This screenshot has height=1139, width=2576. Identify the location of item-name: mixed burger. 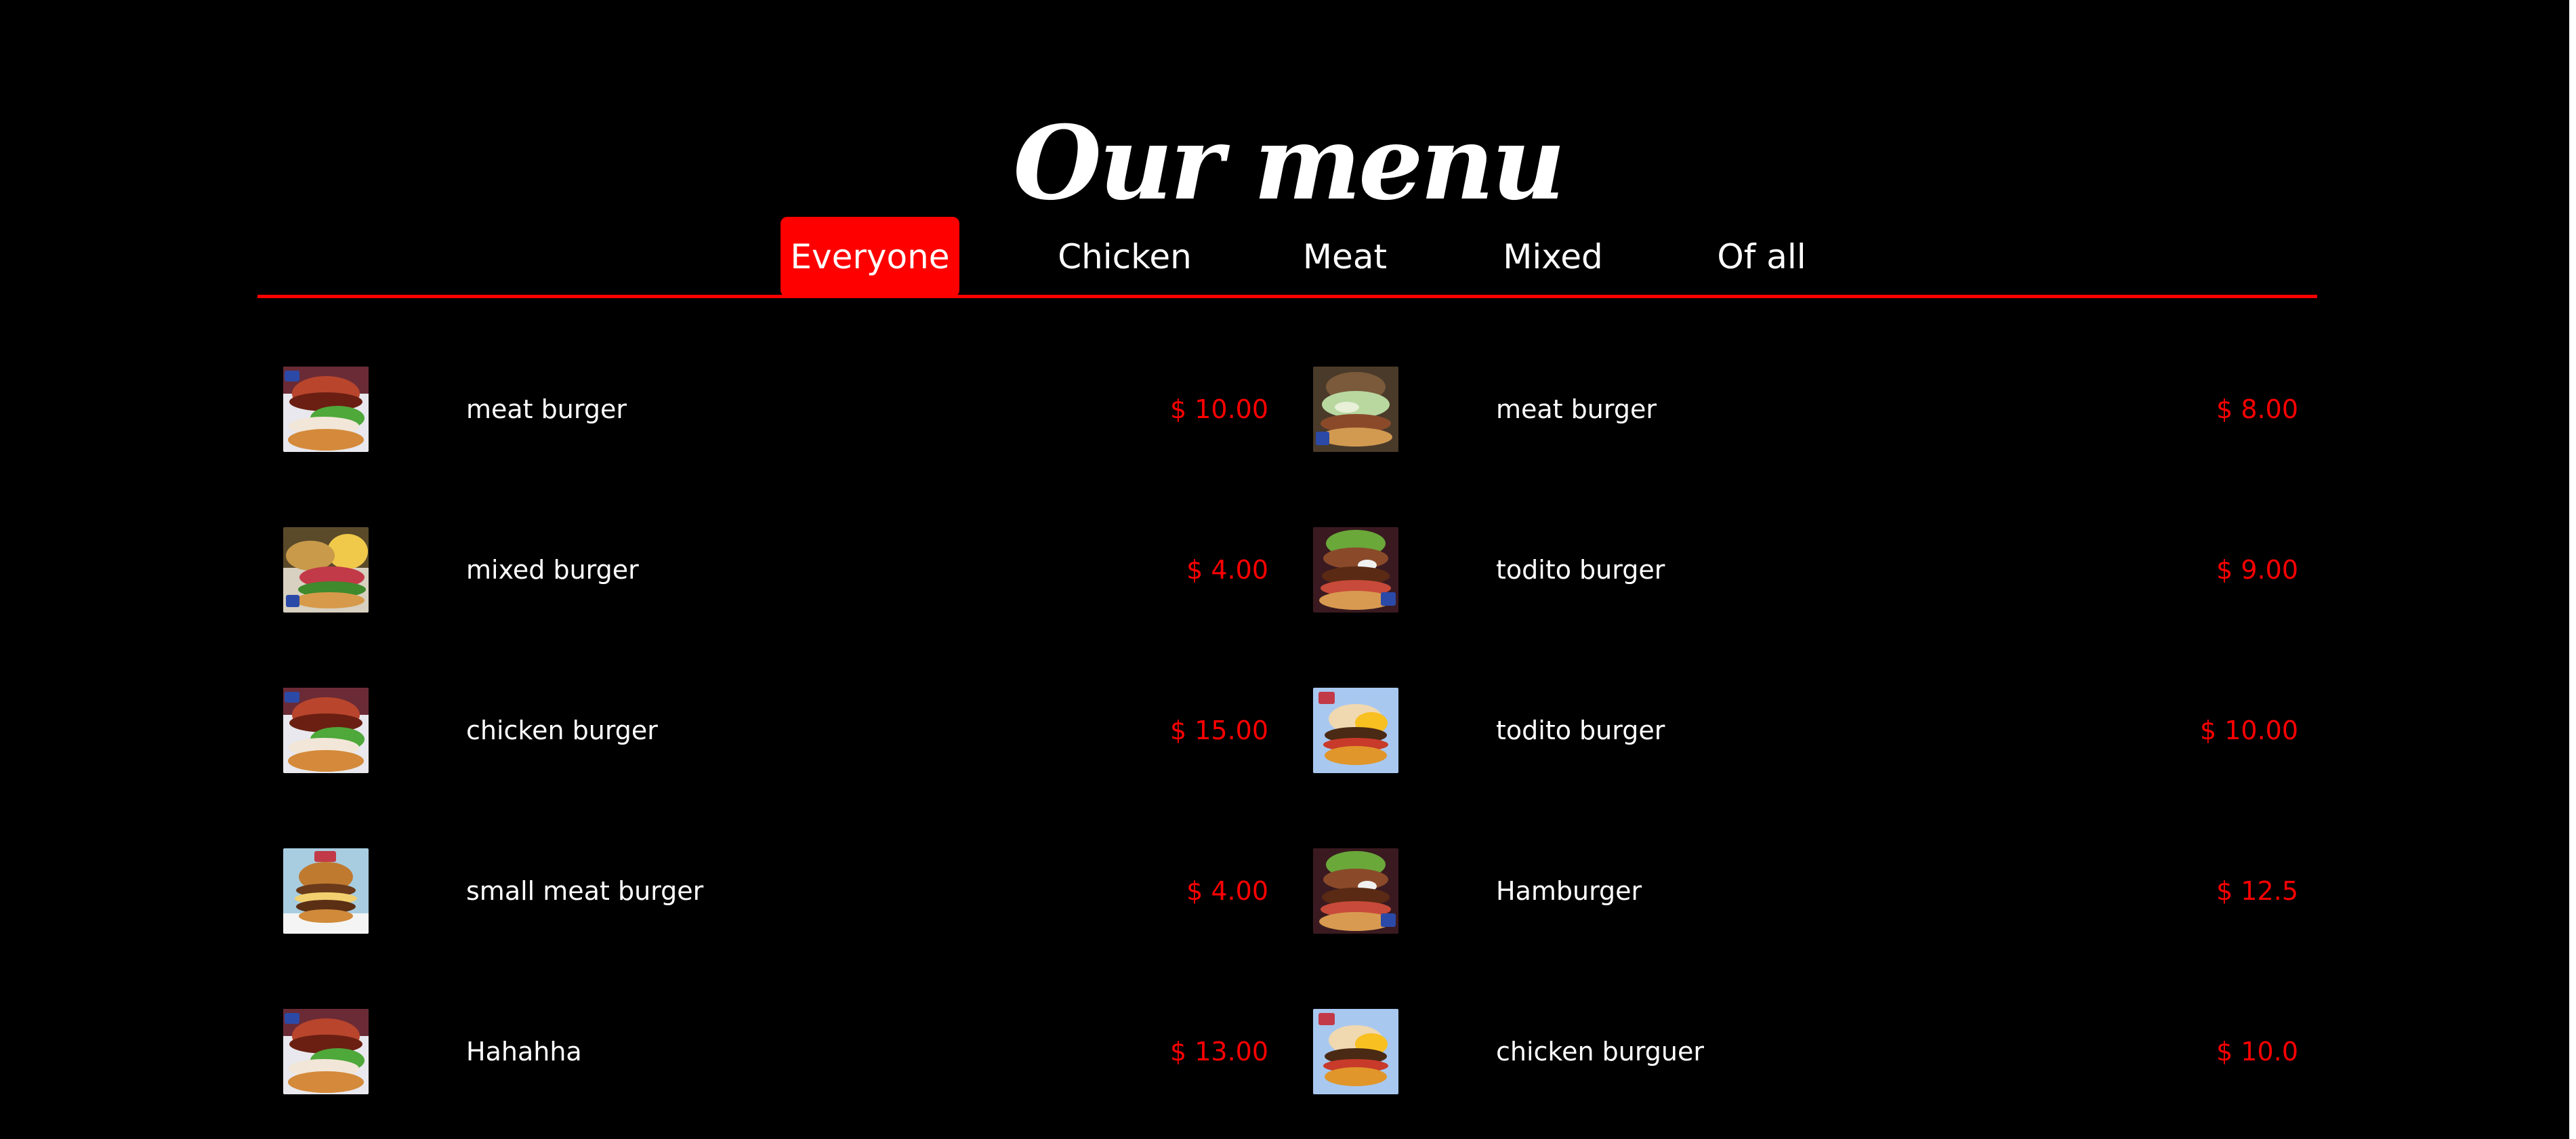
(552, 570).